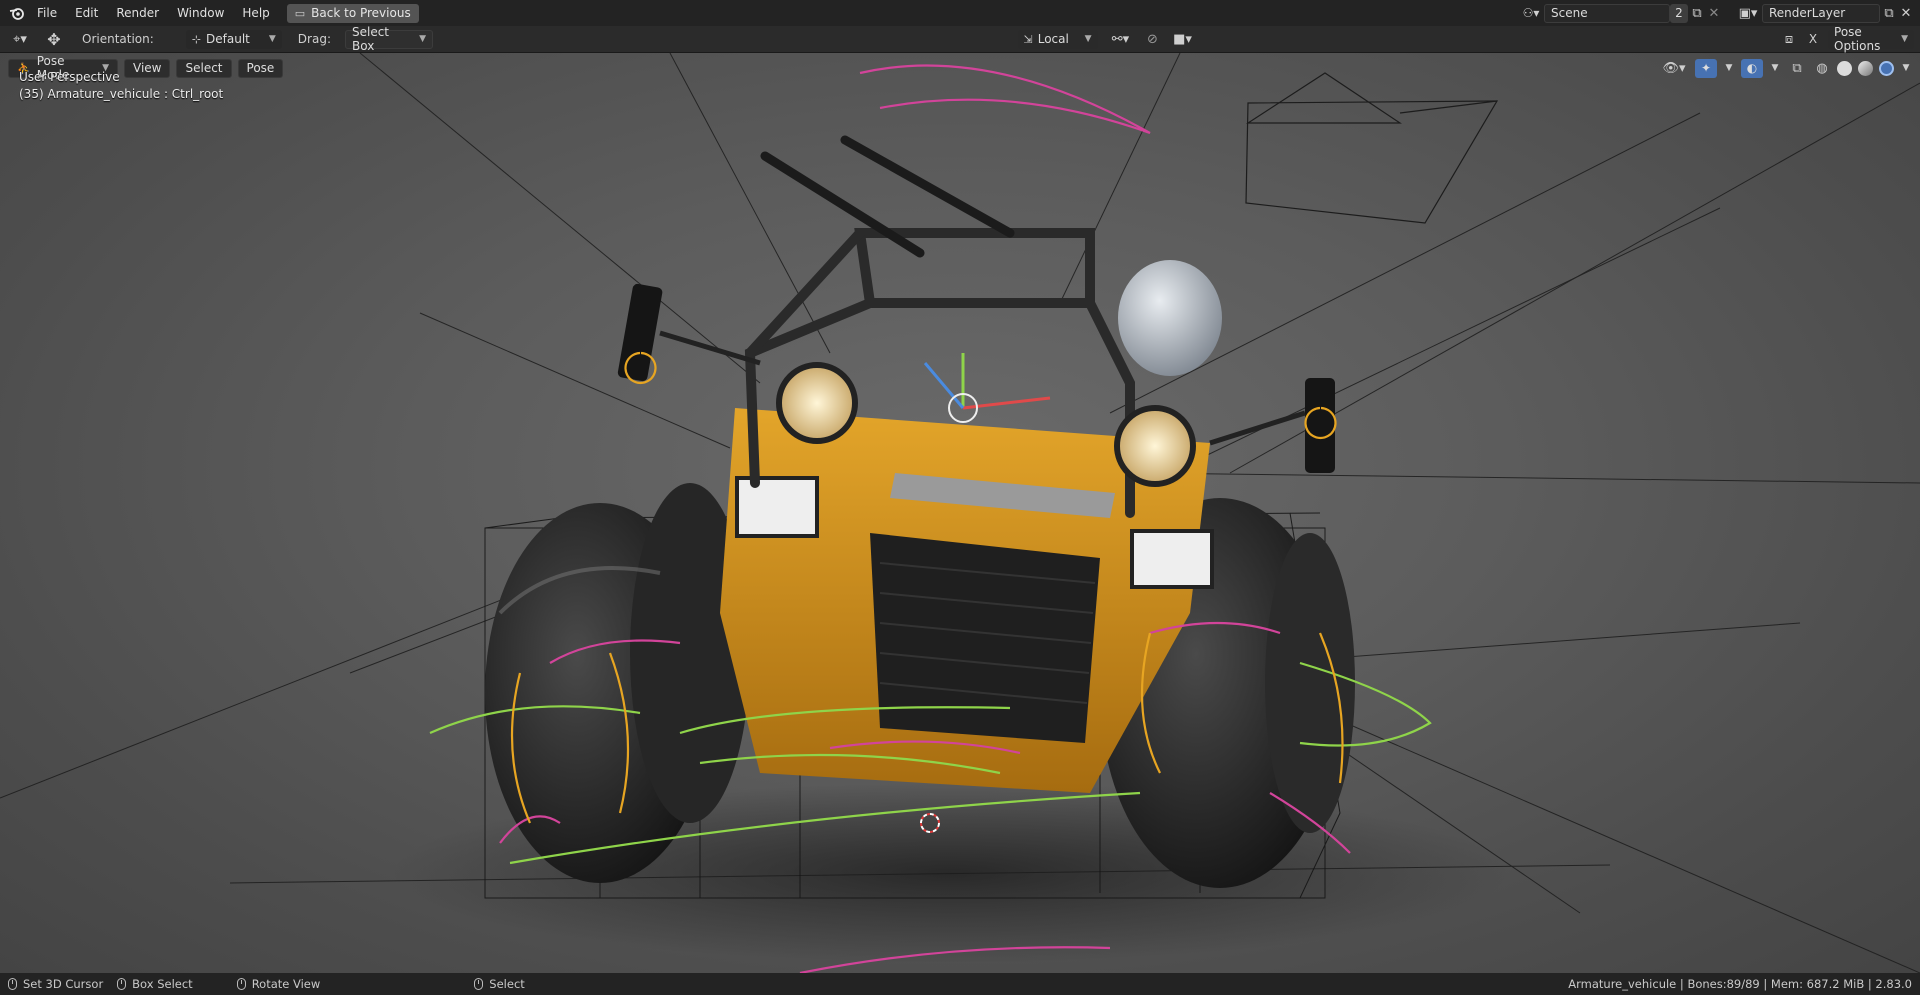  Describe the element at coordinates (63, 984) in the screenshot. I see `status-hint-label: Set 3D Cursor` at that location.